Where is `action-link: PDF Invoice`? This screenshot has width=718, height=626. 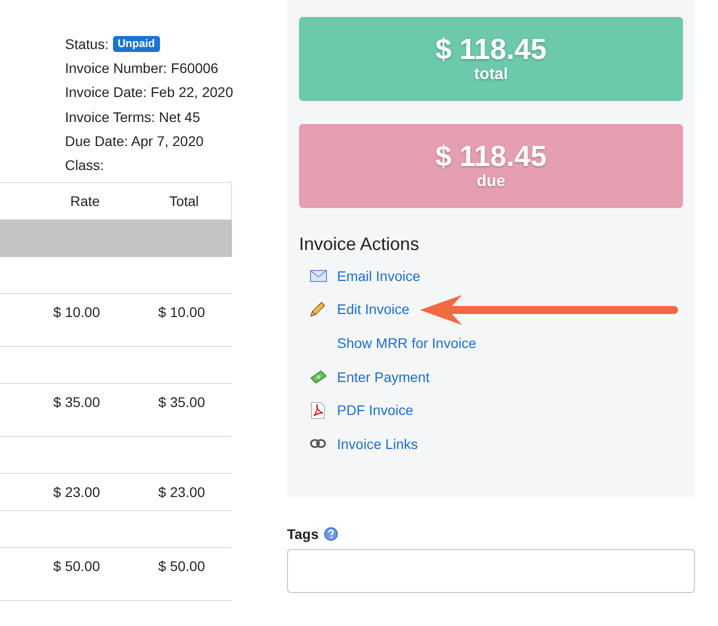 action-link: PDF Invoice is located at coordinates (375, 410).